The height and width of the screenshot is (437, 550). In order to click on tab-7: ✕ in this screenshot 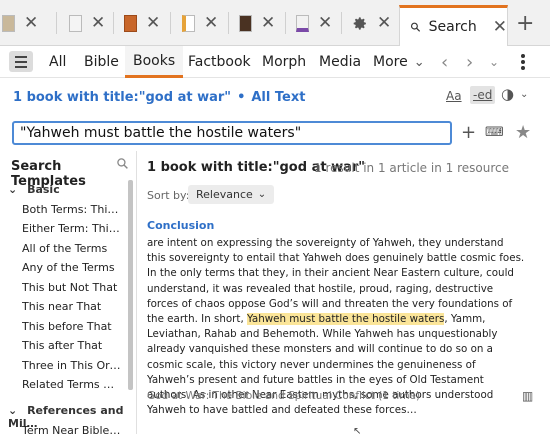, I will do `click(371, 23)`.